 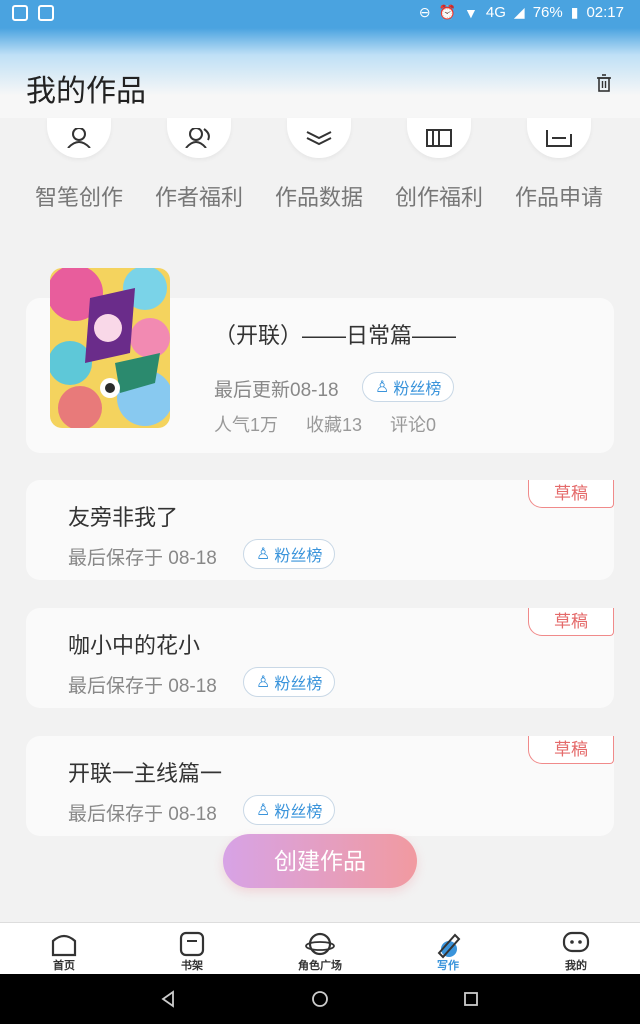 I want to click on image-notification-icon, so click(x=46, y=13).